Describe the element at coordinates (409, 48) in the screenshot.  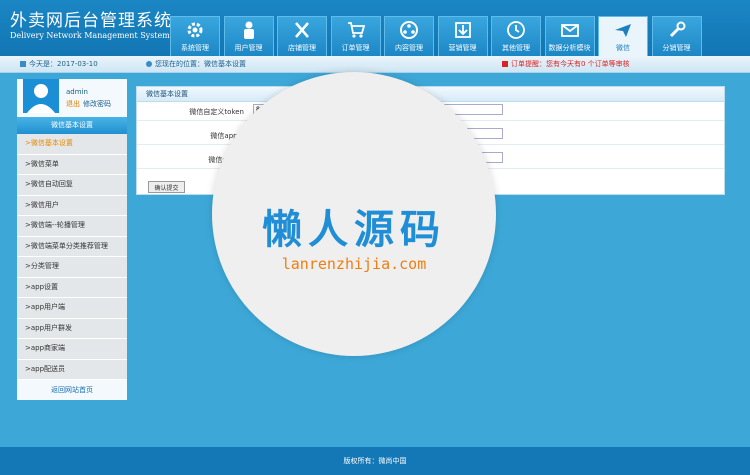
I see `nav-label: 内容管理` at that location.